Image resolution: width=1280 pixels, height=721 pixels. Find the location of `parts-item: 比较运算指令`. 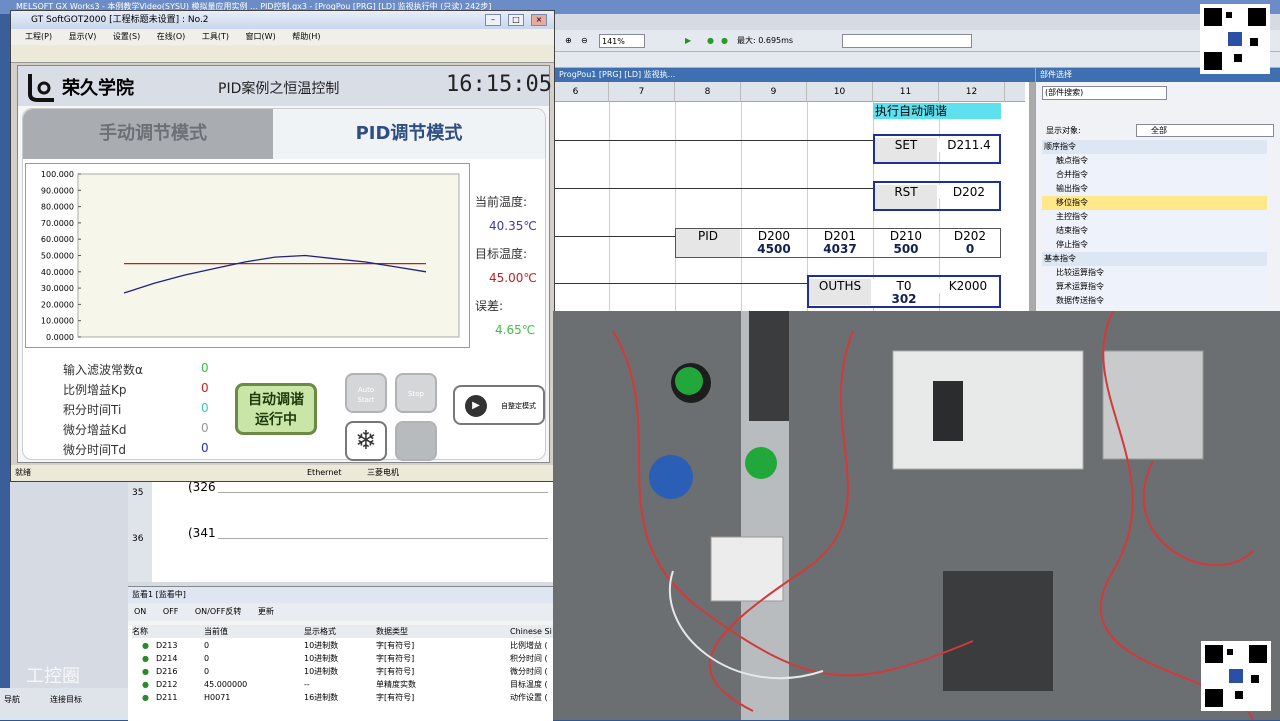

parts-item: 比较运算指令 is located at coordinates (1154, 273).